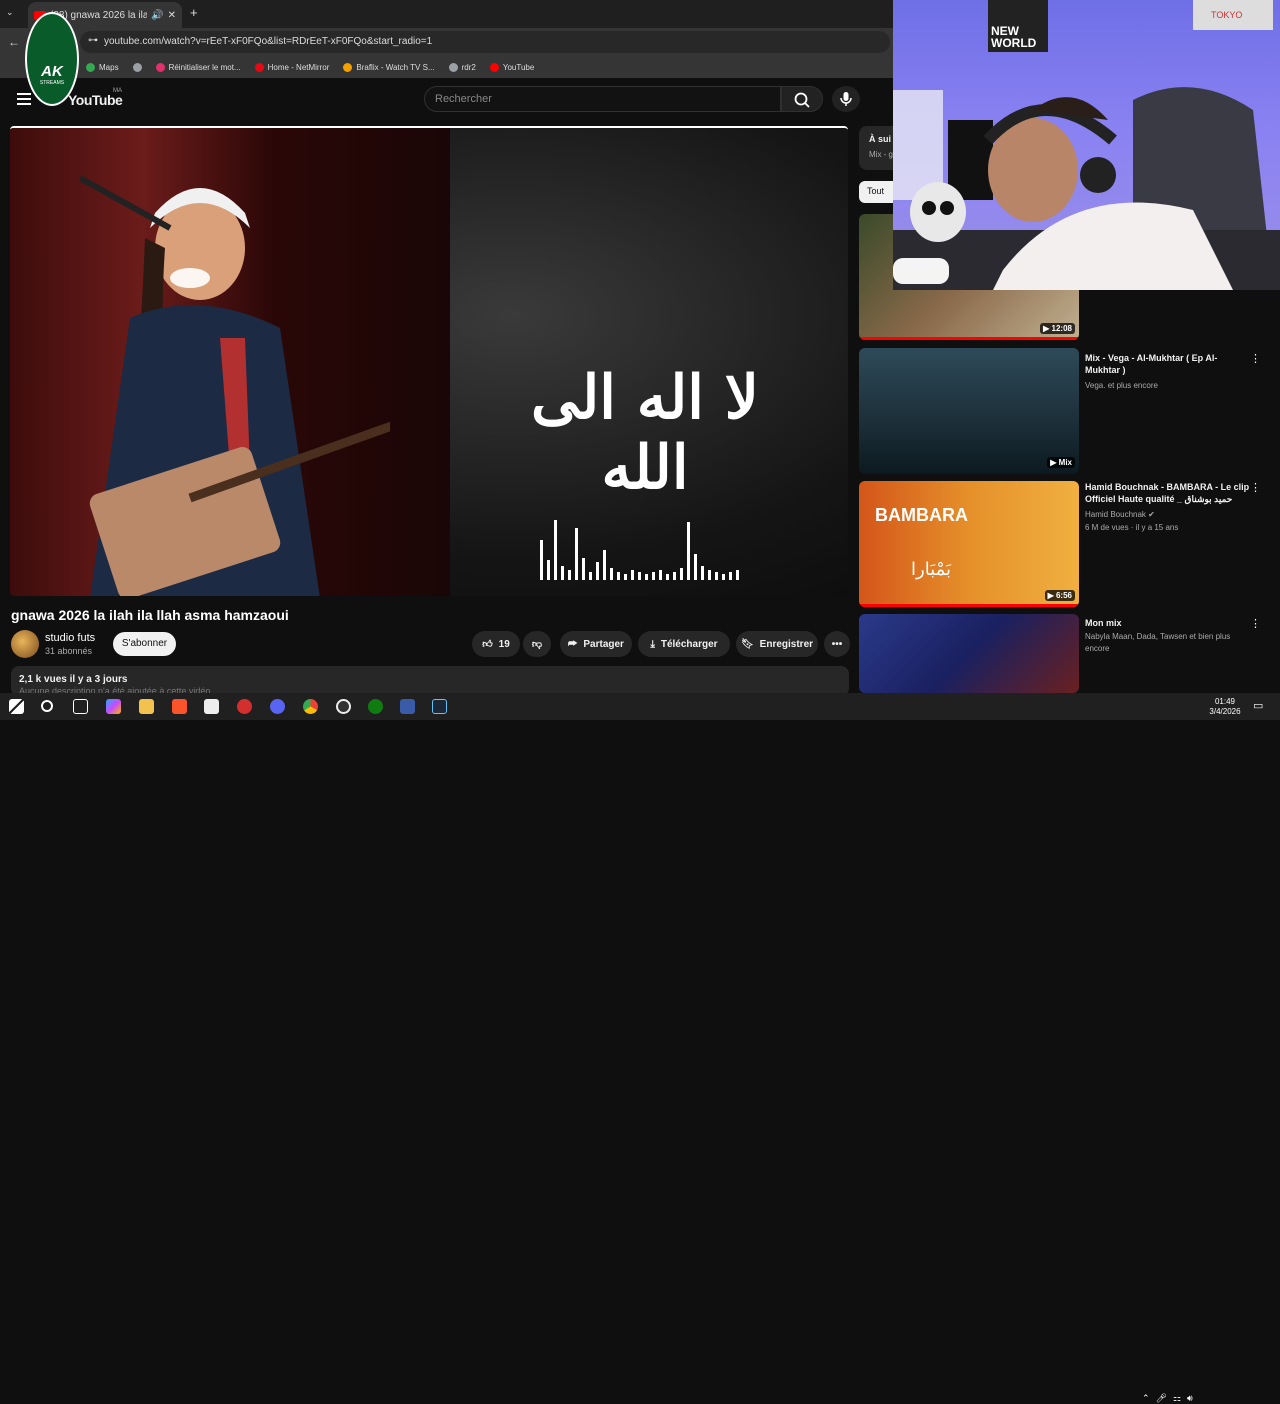 The image size is (1280, 1404). I want to click on bookmark-maps: Maps, so click(102, 67).